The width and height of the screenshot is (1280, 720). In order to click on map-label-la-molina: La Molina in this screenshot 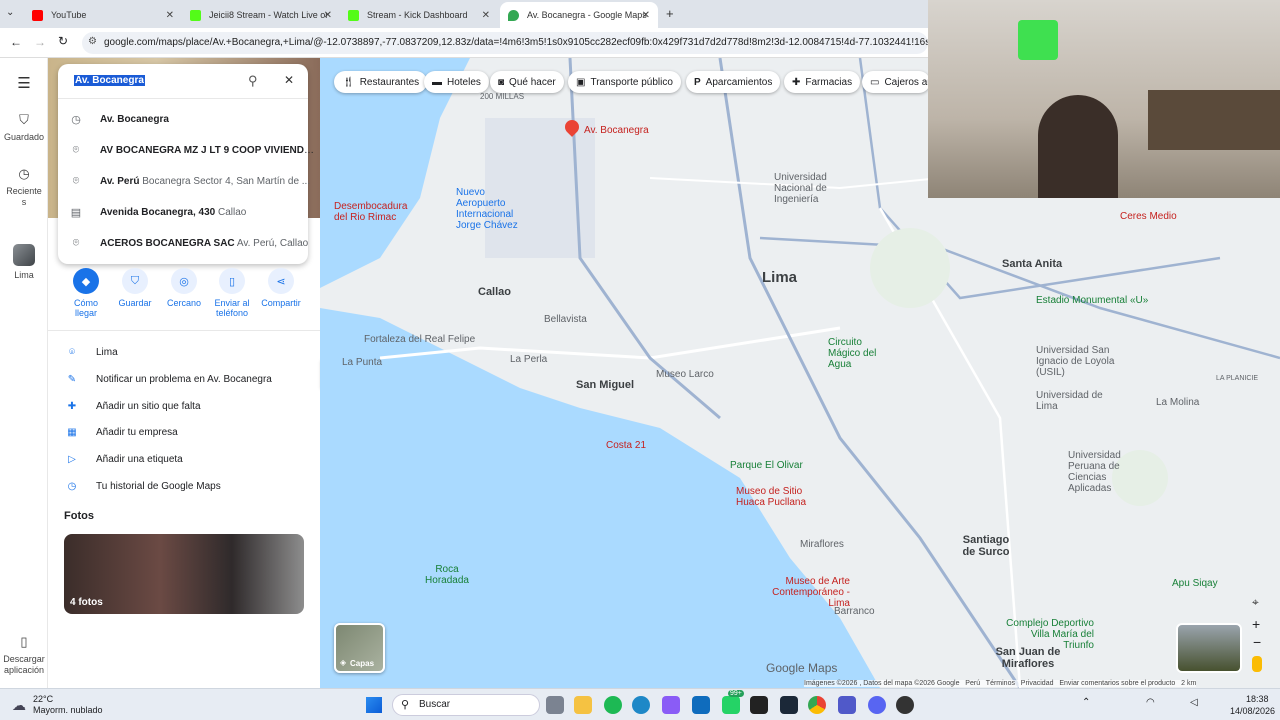, I will do `click(1178, 402)`.